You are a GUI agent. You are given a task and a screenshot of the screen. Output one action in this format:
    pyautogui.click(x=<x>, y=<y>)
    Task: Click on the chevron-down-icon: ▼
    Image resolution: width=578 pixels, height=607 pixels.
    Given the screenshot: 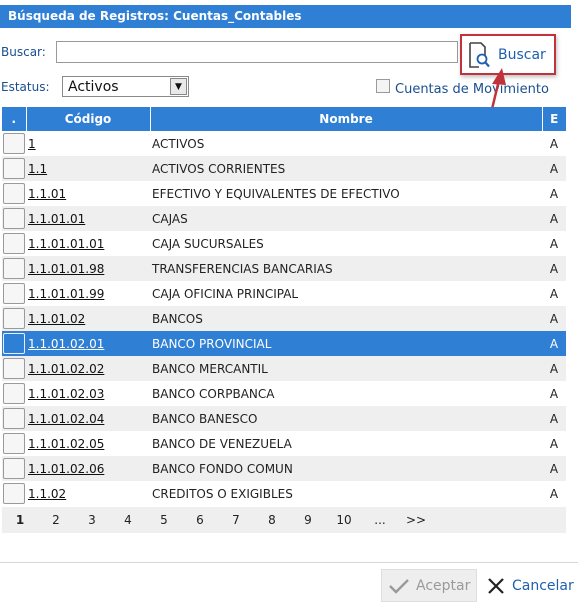 What is the action you would take?
    pyautogui.click(x=178, y=86)
    